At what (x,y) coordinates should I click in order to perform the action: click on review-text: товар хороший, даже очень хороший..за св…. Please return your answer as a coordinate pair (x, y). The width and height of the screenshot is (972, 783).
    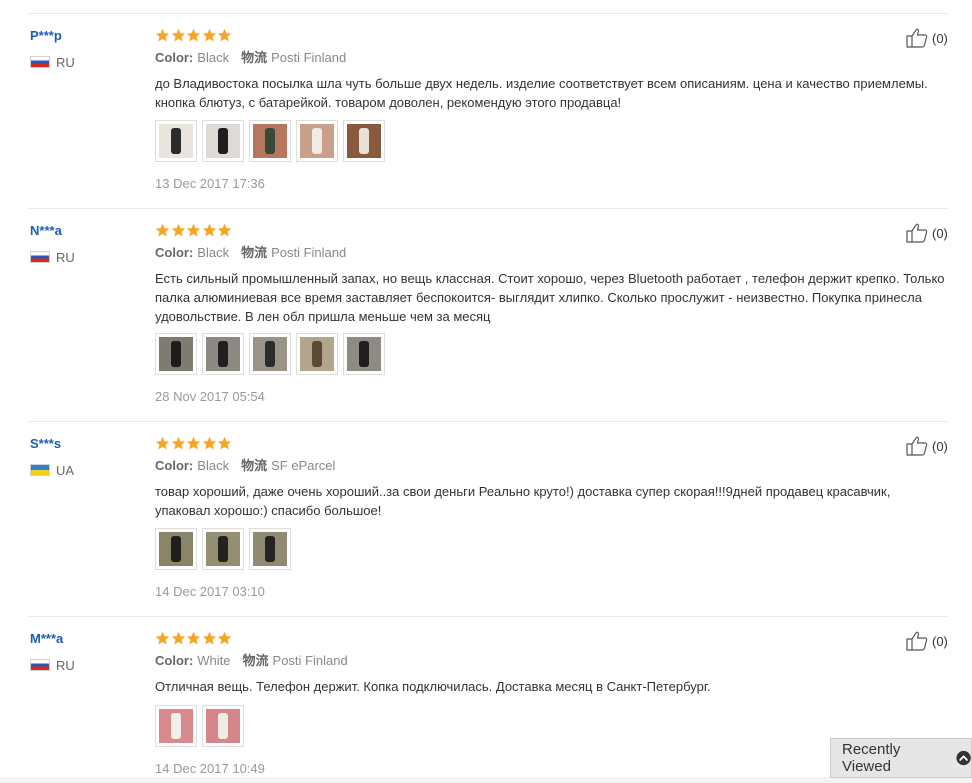
    Looking at the image, I should click on (523, 501).